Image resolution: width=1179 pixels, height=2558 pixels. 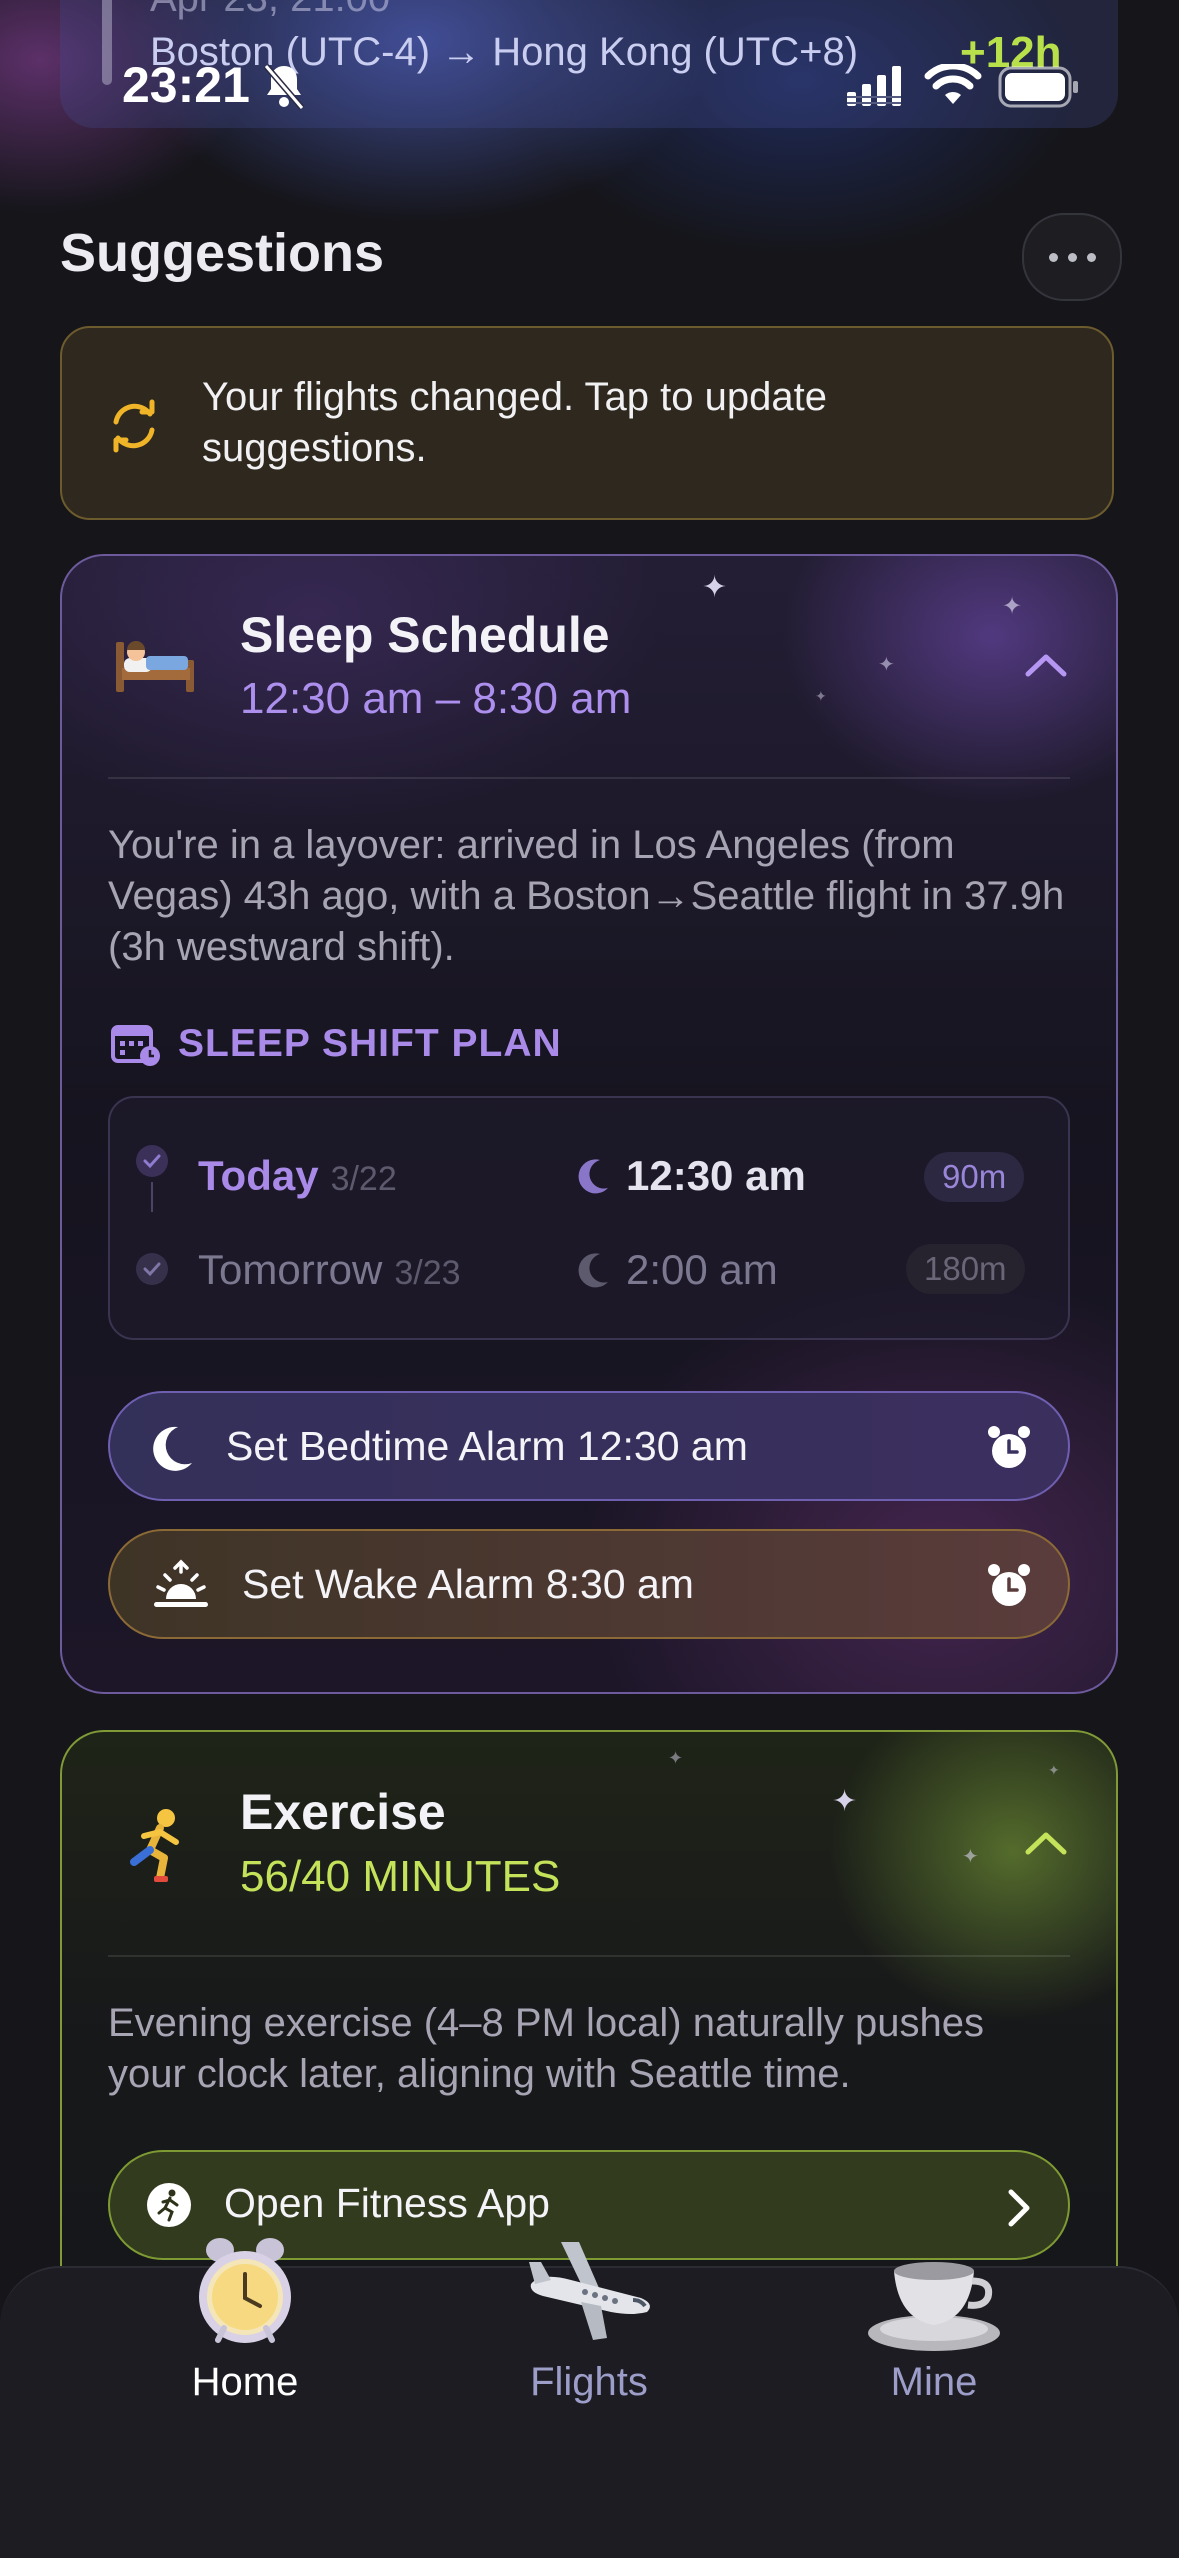 I want to click on sleep-time-range: 12:30 am – 8:30 am, so click(x=436, y=698).